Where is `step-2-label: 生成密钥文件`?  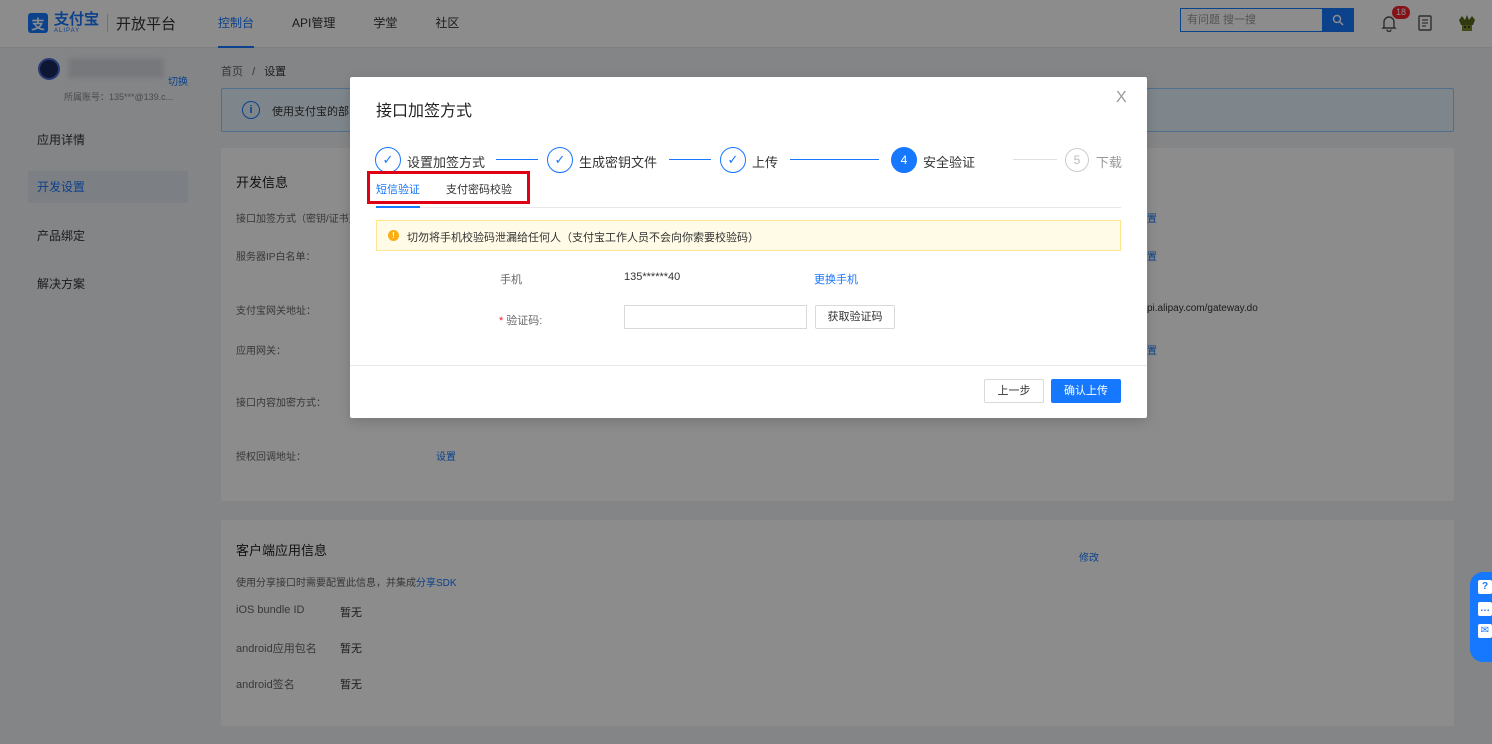
step-2-label: 生成密钥文件 is located at coordinates (618, 162).